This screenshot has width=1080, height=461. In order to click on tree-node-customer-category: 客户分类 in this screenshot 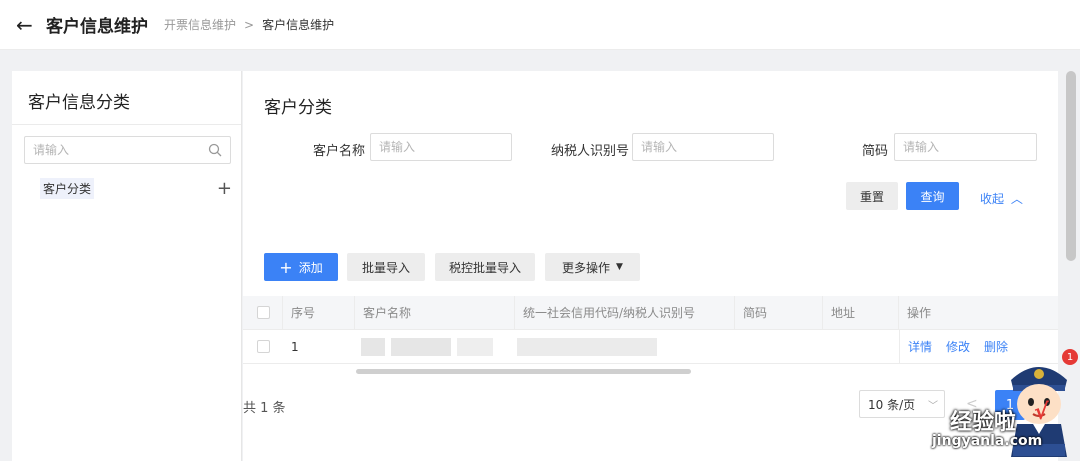, I will do `click(67, 188)`.